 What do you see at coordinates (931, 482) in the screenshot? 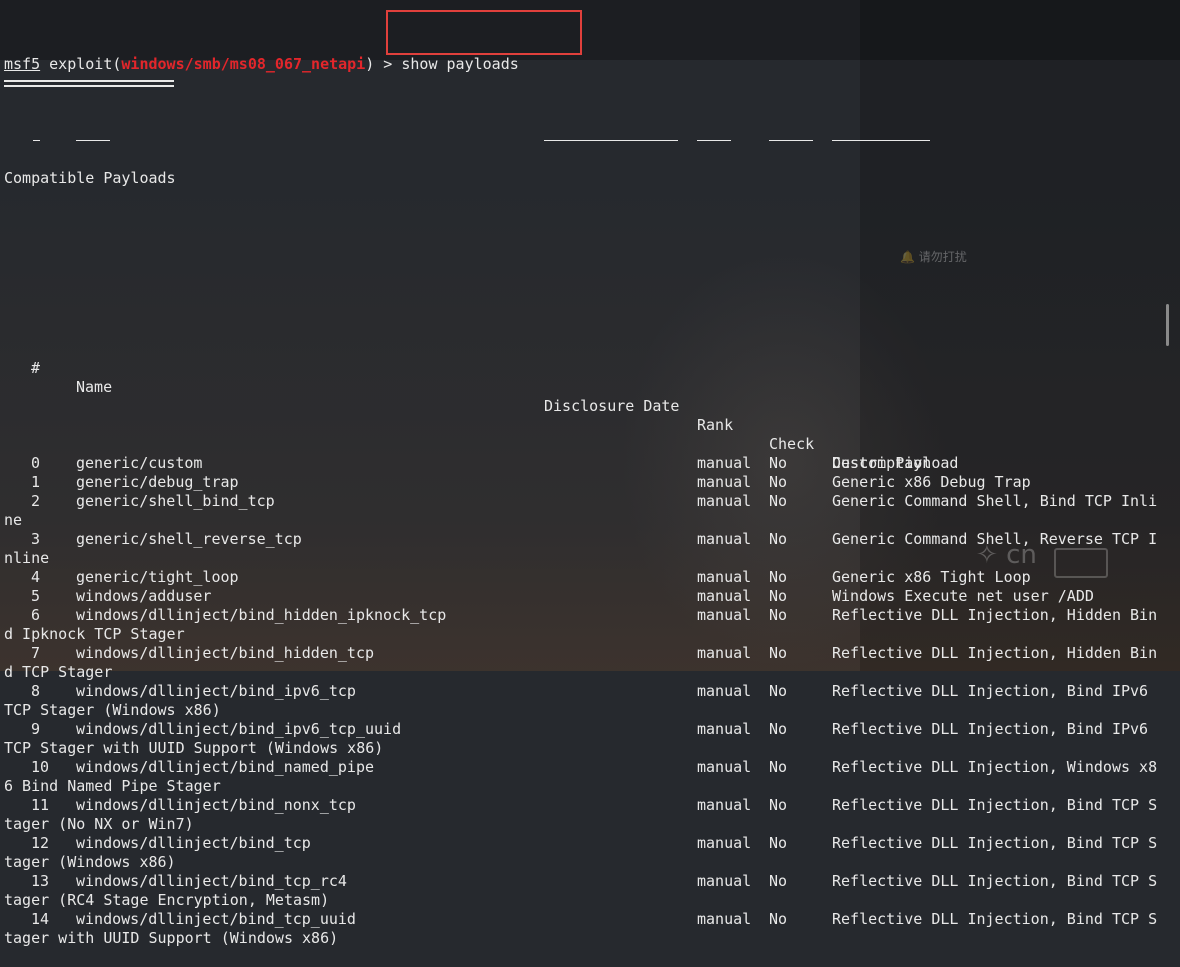
I see `row-description: Generic x86 Debug Trap` at bounding box center [931, 482].